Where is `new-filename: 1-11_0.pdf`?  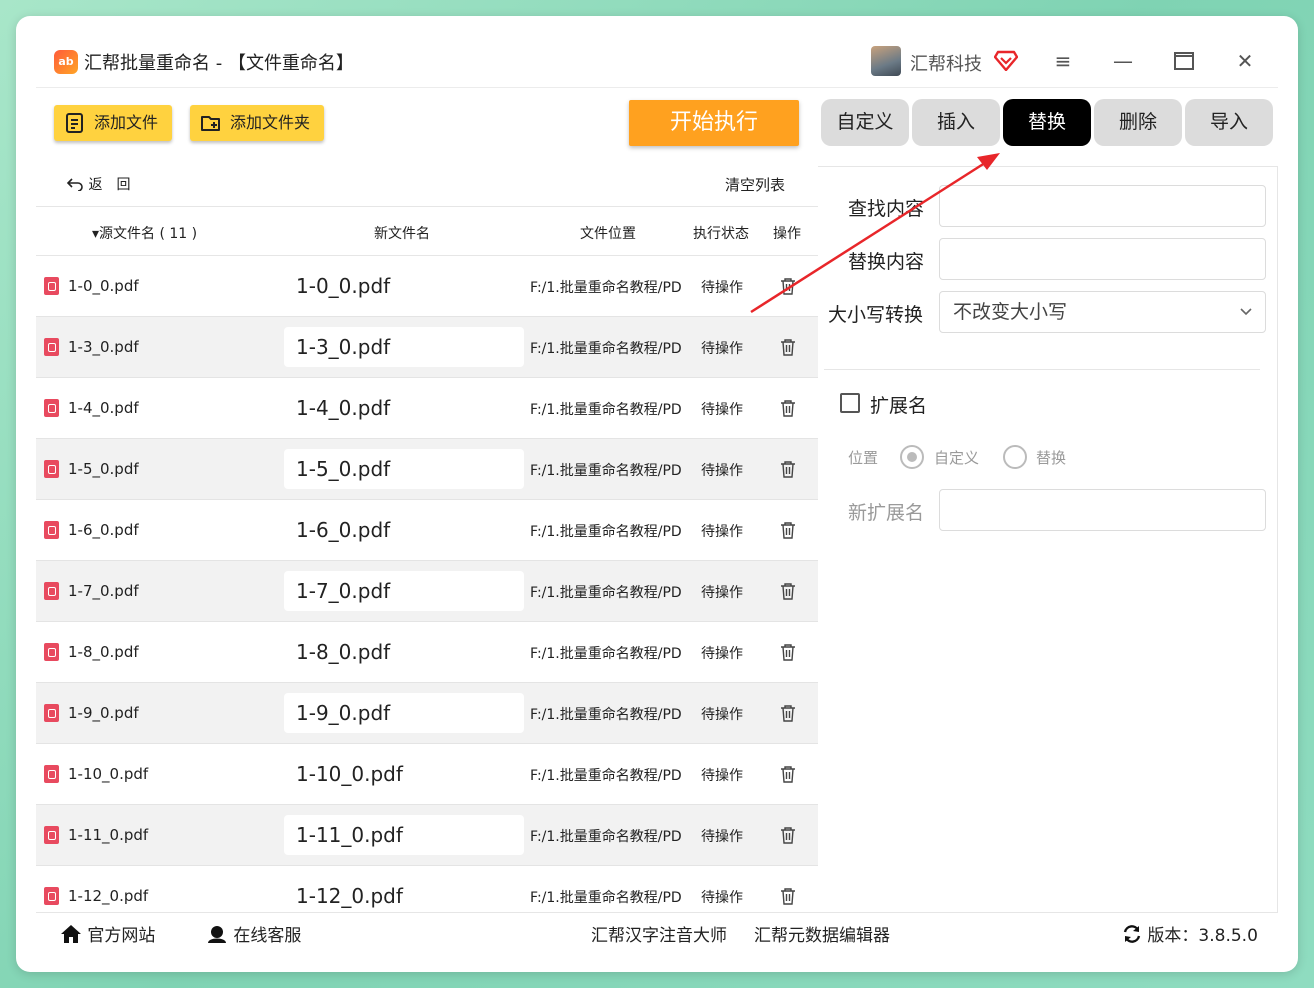 new-filename: 1-11_0.pdf is located at coordinates (404, 835).